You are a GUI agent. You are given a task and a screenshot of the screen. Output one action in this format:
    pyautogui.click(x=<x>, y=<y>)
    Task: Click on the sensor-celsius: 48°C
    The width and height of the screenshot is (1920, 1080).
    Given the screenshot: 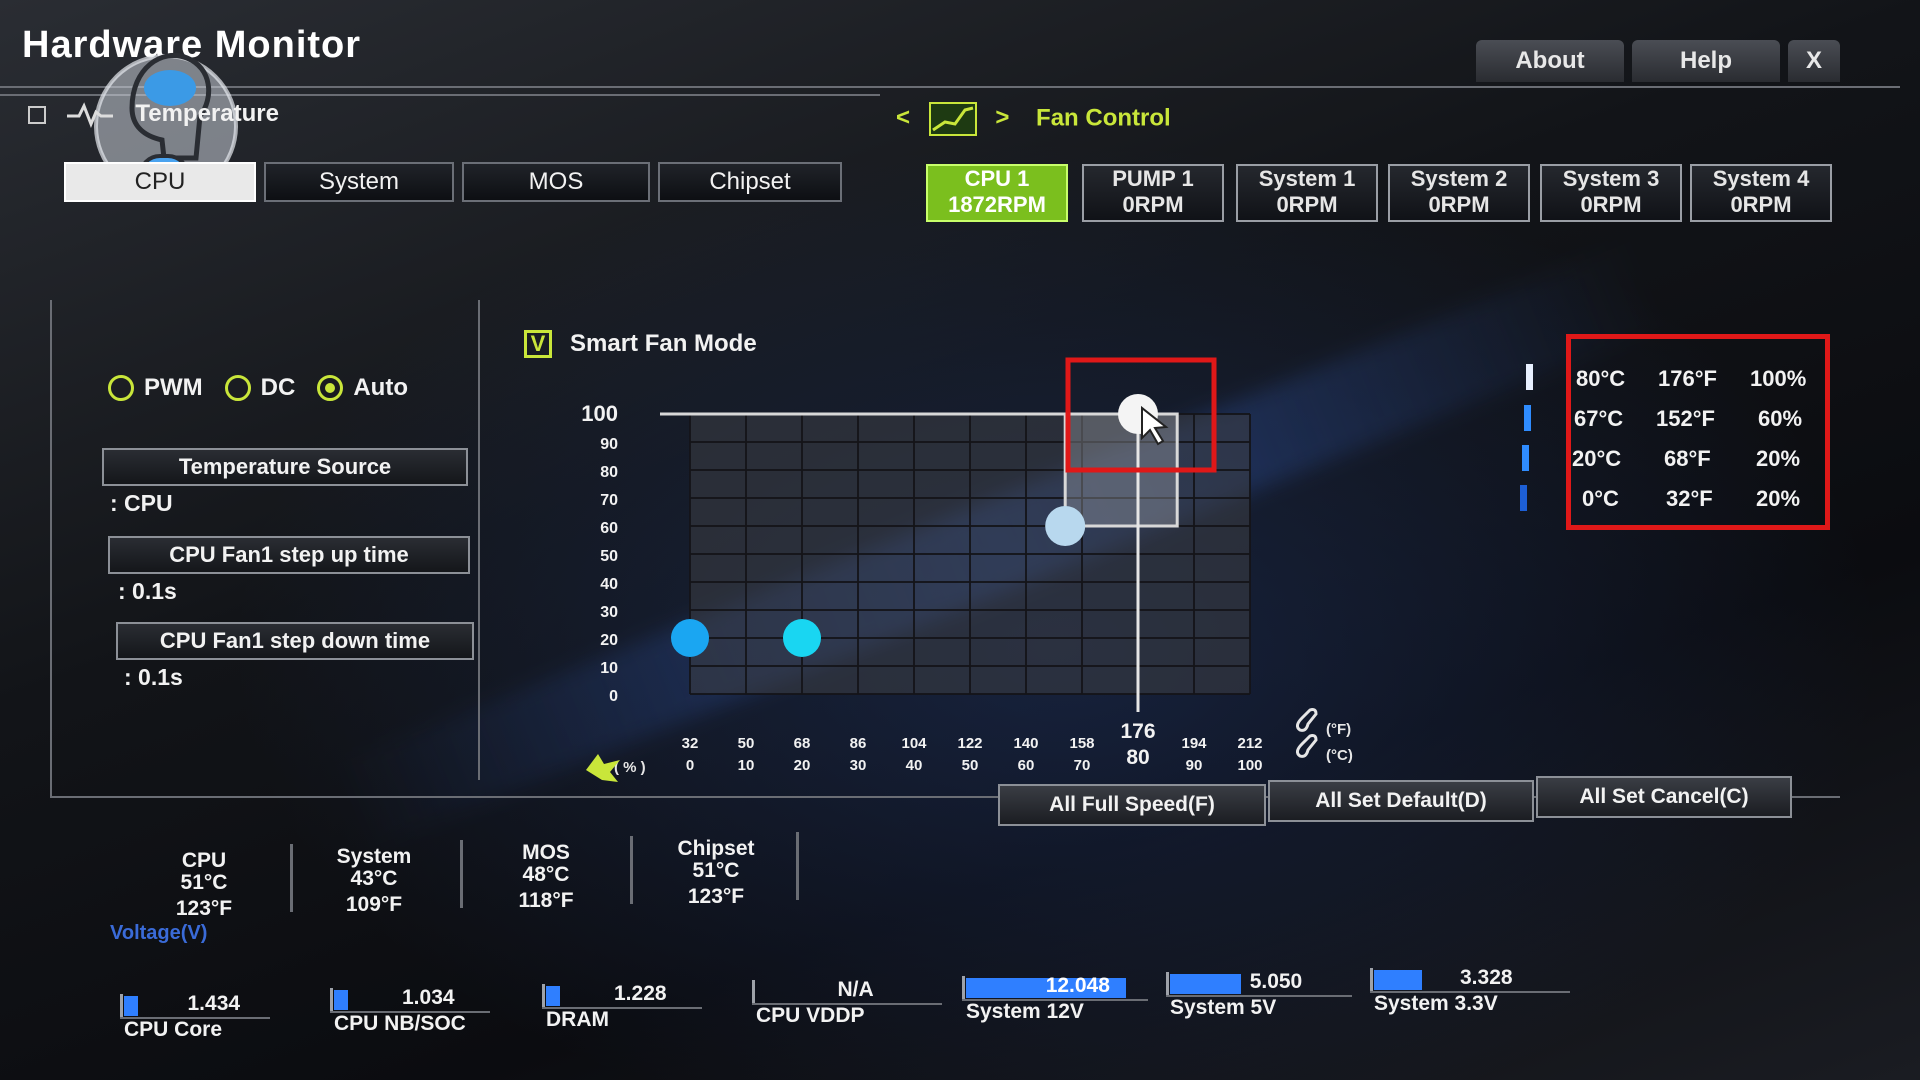 What is the action you would take?
    pyautogui.click(x=546, y=874)
    